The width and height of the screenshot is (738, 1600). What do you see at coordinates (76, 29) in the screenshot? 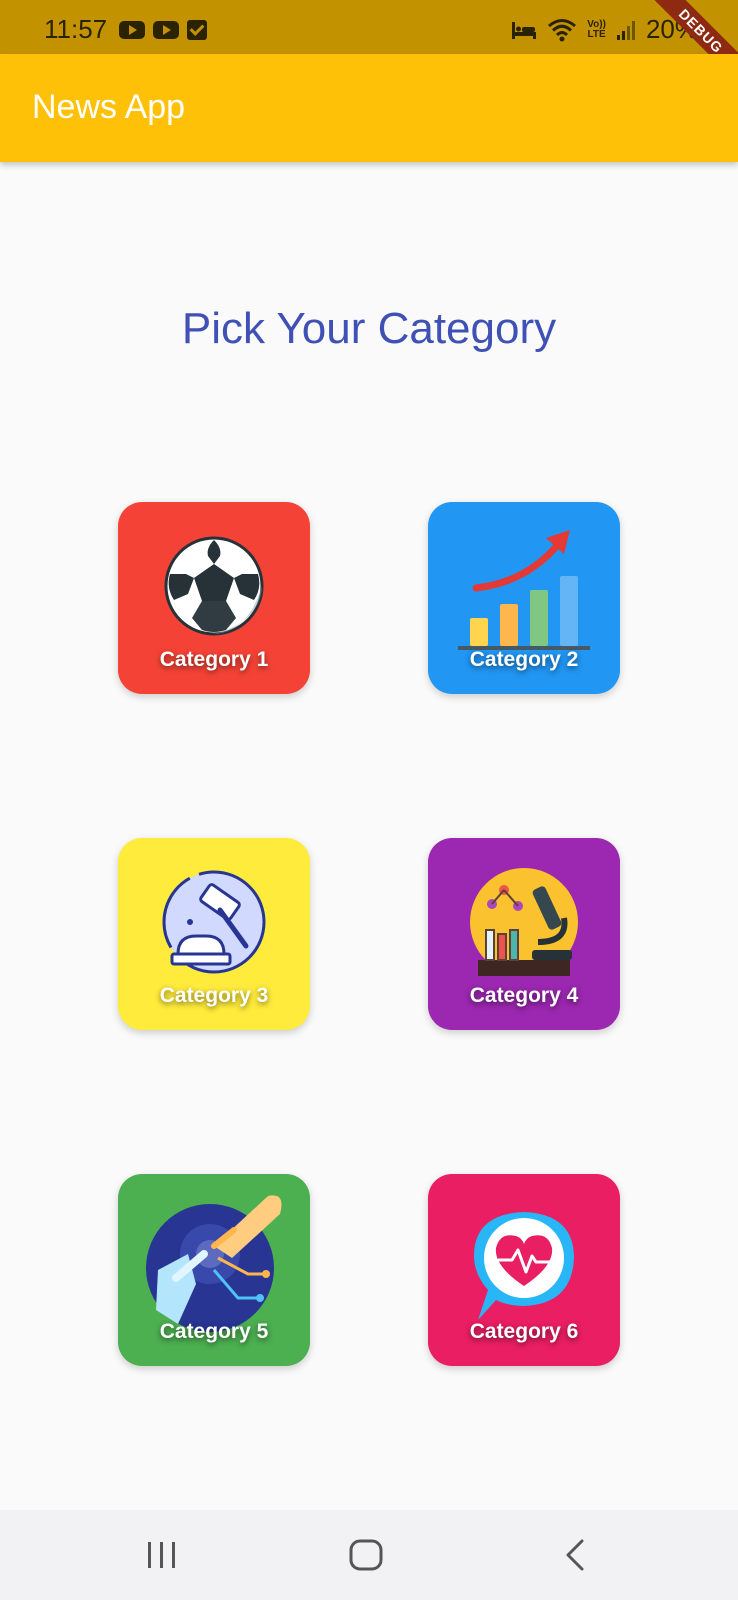
I see `status-time: 11:57` at bounding box center [76, 29].